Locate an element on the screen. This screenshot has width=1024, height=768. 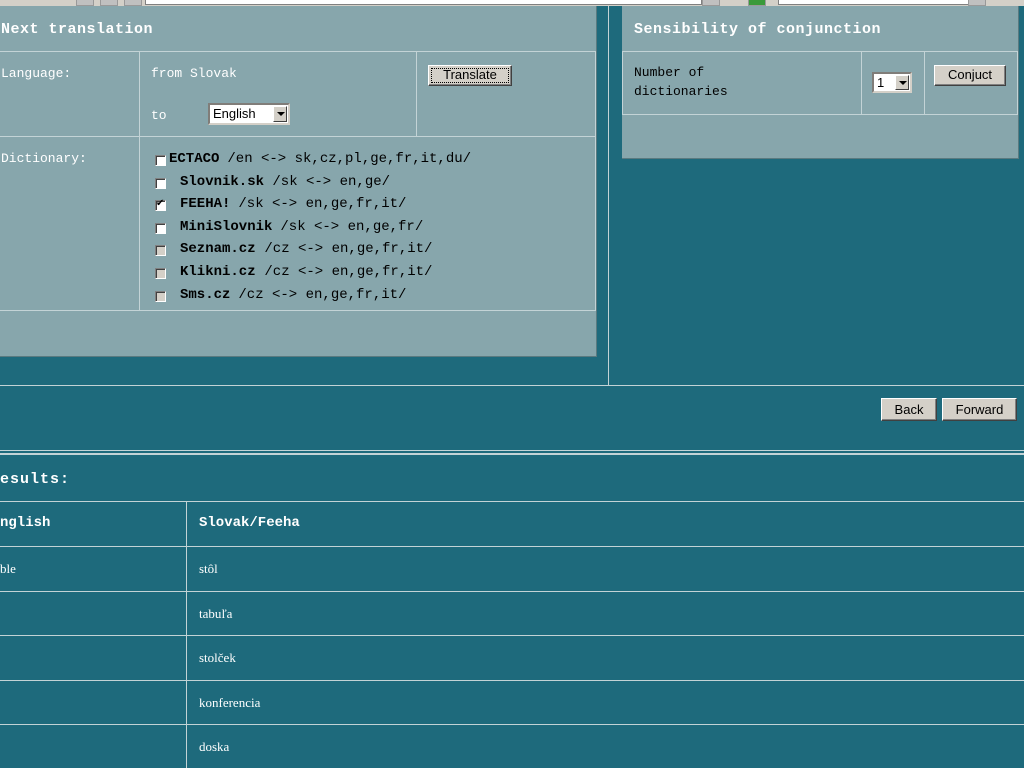
address-bar is located at coordinates (423, 2).